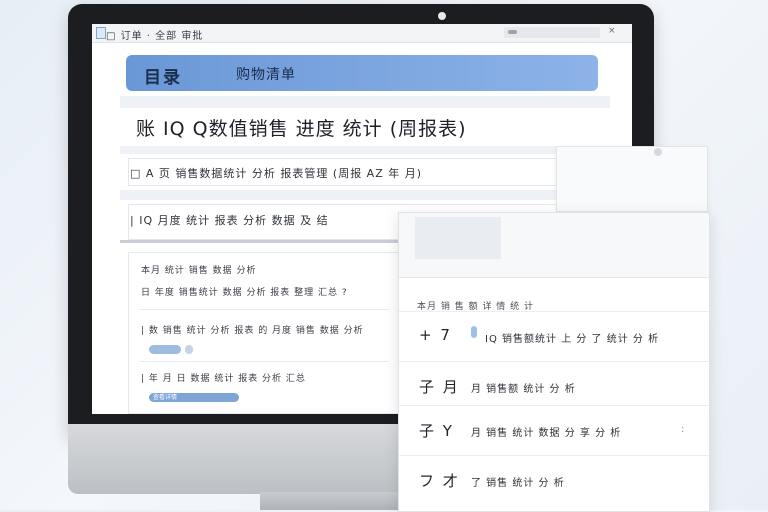 The image size is (768, 512). I want to click on banner-title: 目录, so click(163, 78).